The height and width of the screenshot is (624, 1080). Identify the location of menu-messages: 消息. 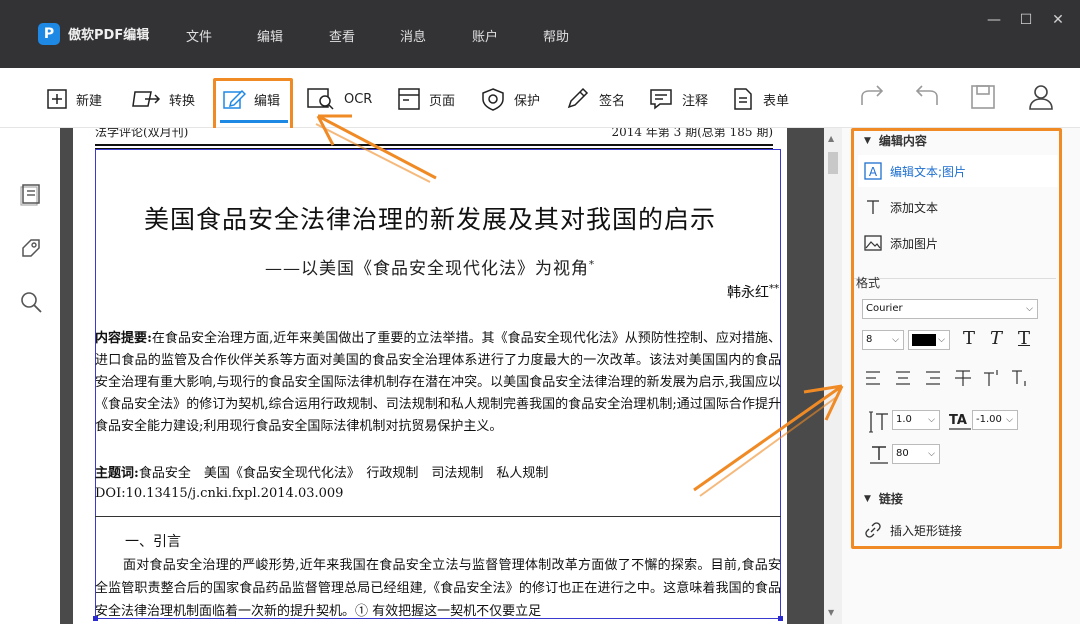
(413, 35).